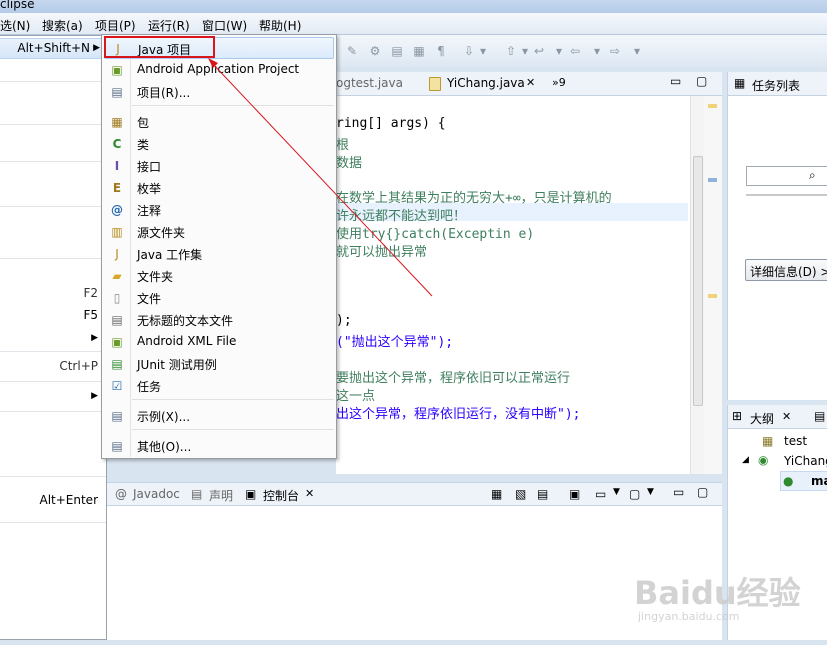 This screenshot has width=827, height=645. Describe the element at coordinates (401, 216) in the screenshot. I see `code-line: 许永远都不能达到吧！` at that location.